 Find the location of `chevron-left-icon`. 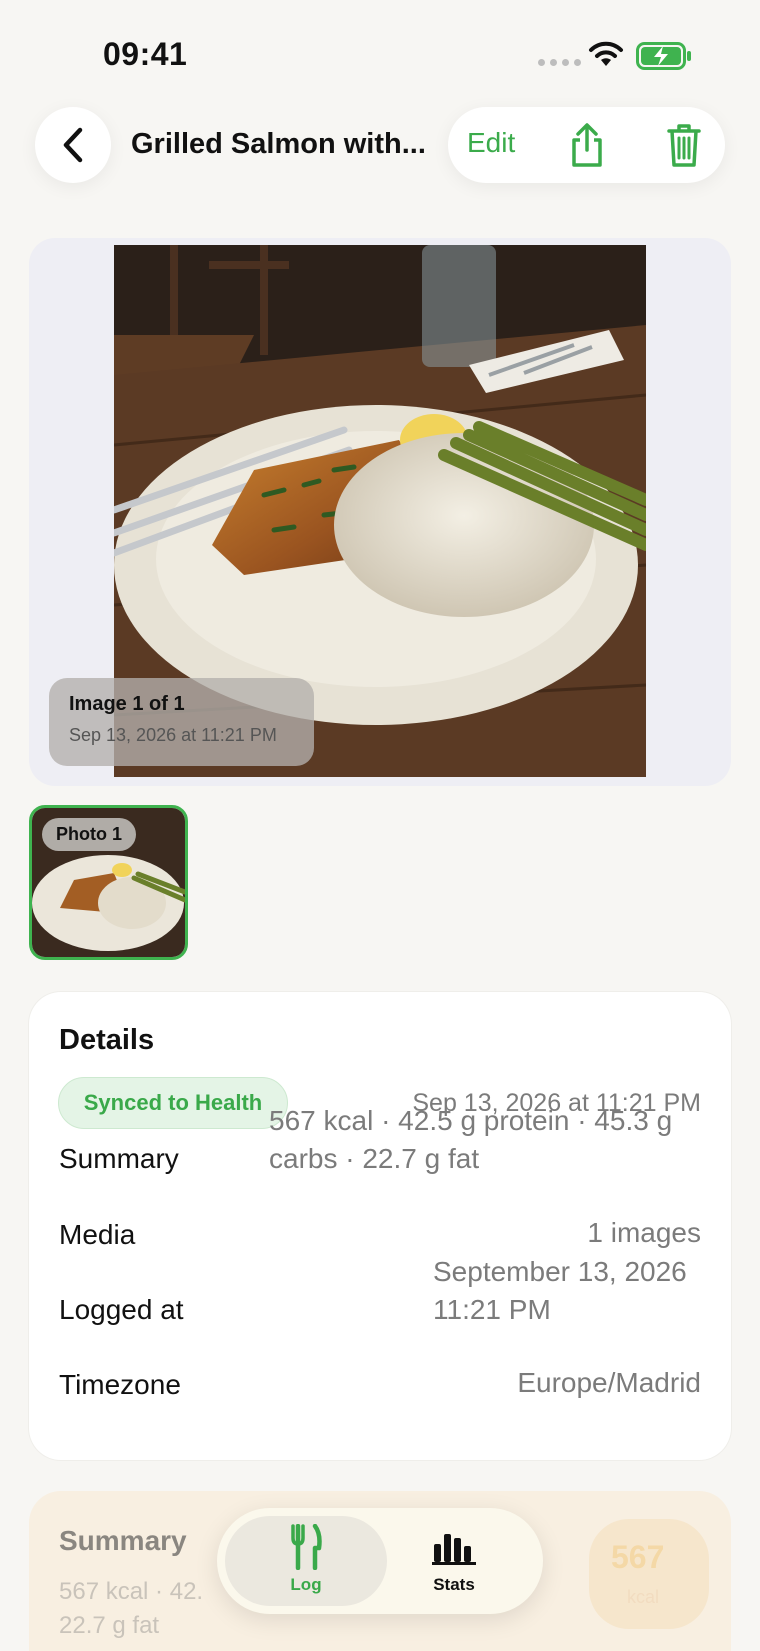

chevron-left-icon is located at coordinates (73, 145).